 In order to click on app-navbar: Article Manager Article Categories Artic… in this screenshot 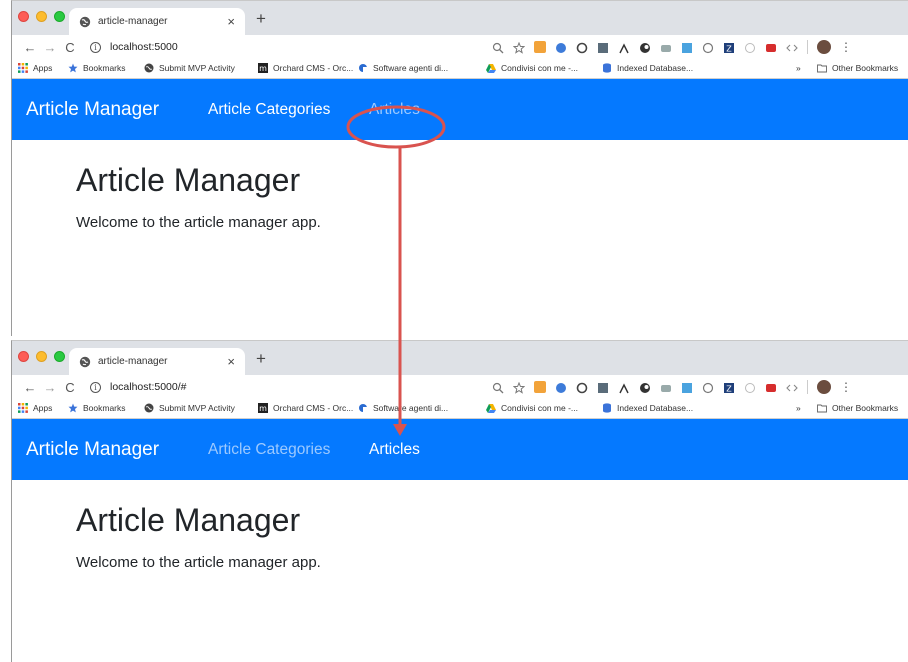, I will do `click(460, 449)`.